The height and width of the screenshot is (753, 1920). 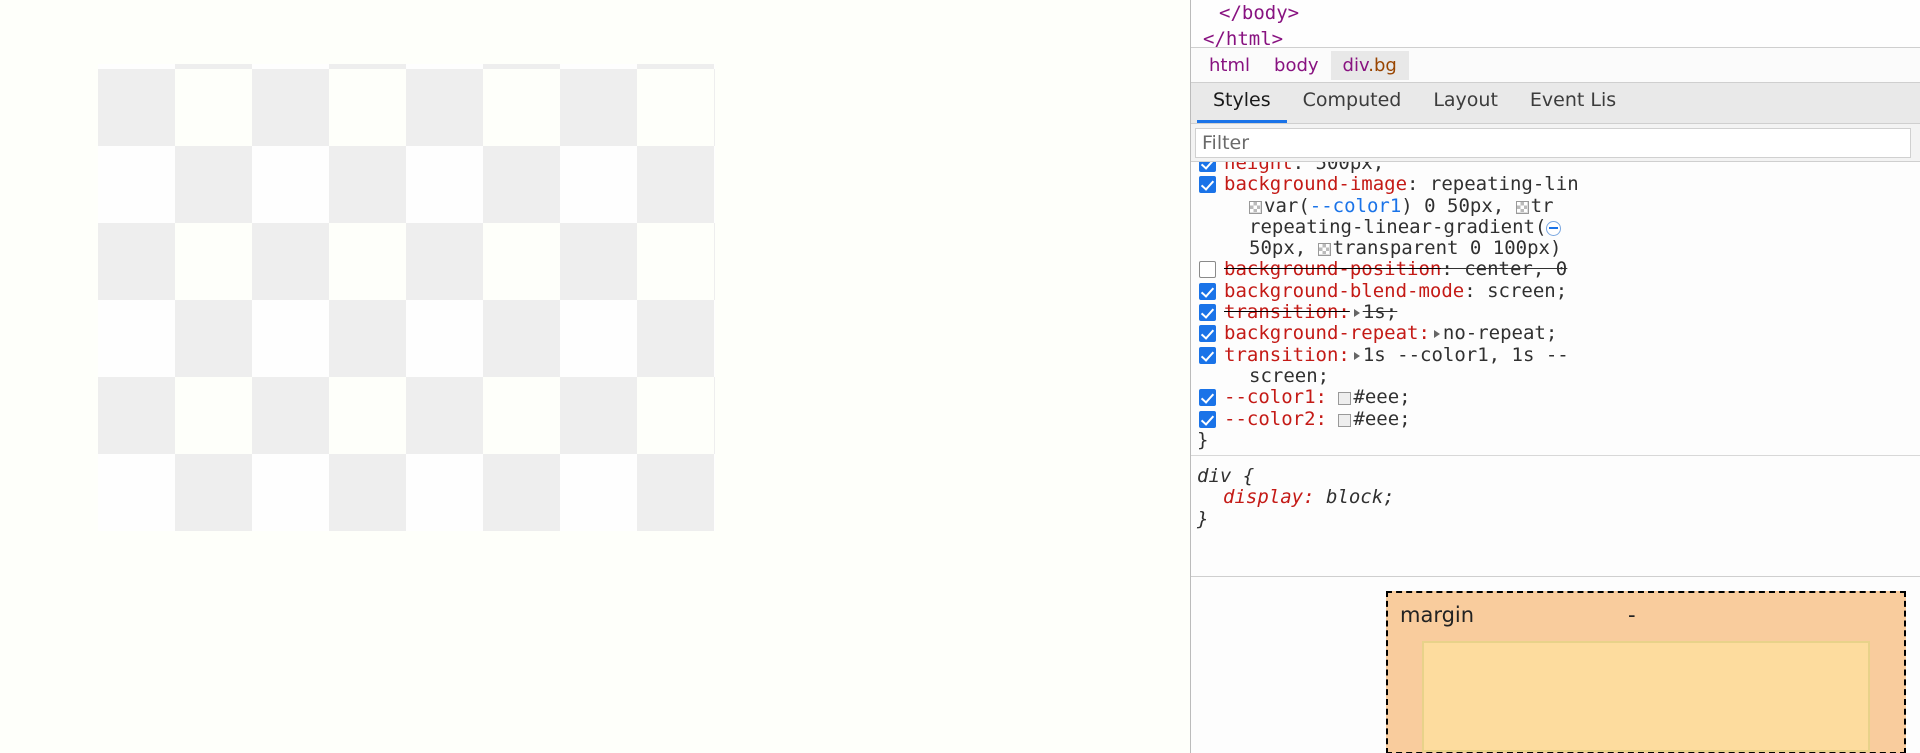 What do you see at coordinates (1242, 102) in the screenshot?
I see `tab-styles: Styles` at bounding box center [1242, 102].